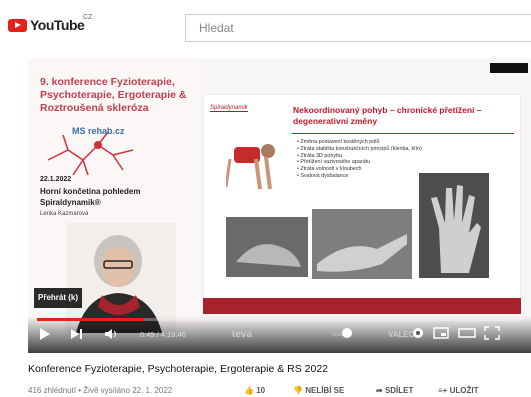 The height and width of the screenshot is (397, 531). What do you see at coordinates (88, 17) in the screenshot?
I see `country-code: CZ` at bounding box center [88, 17].